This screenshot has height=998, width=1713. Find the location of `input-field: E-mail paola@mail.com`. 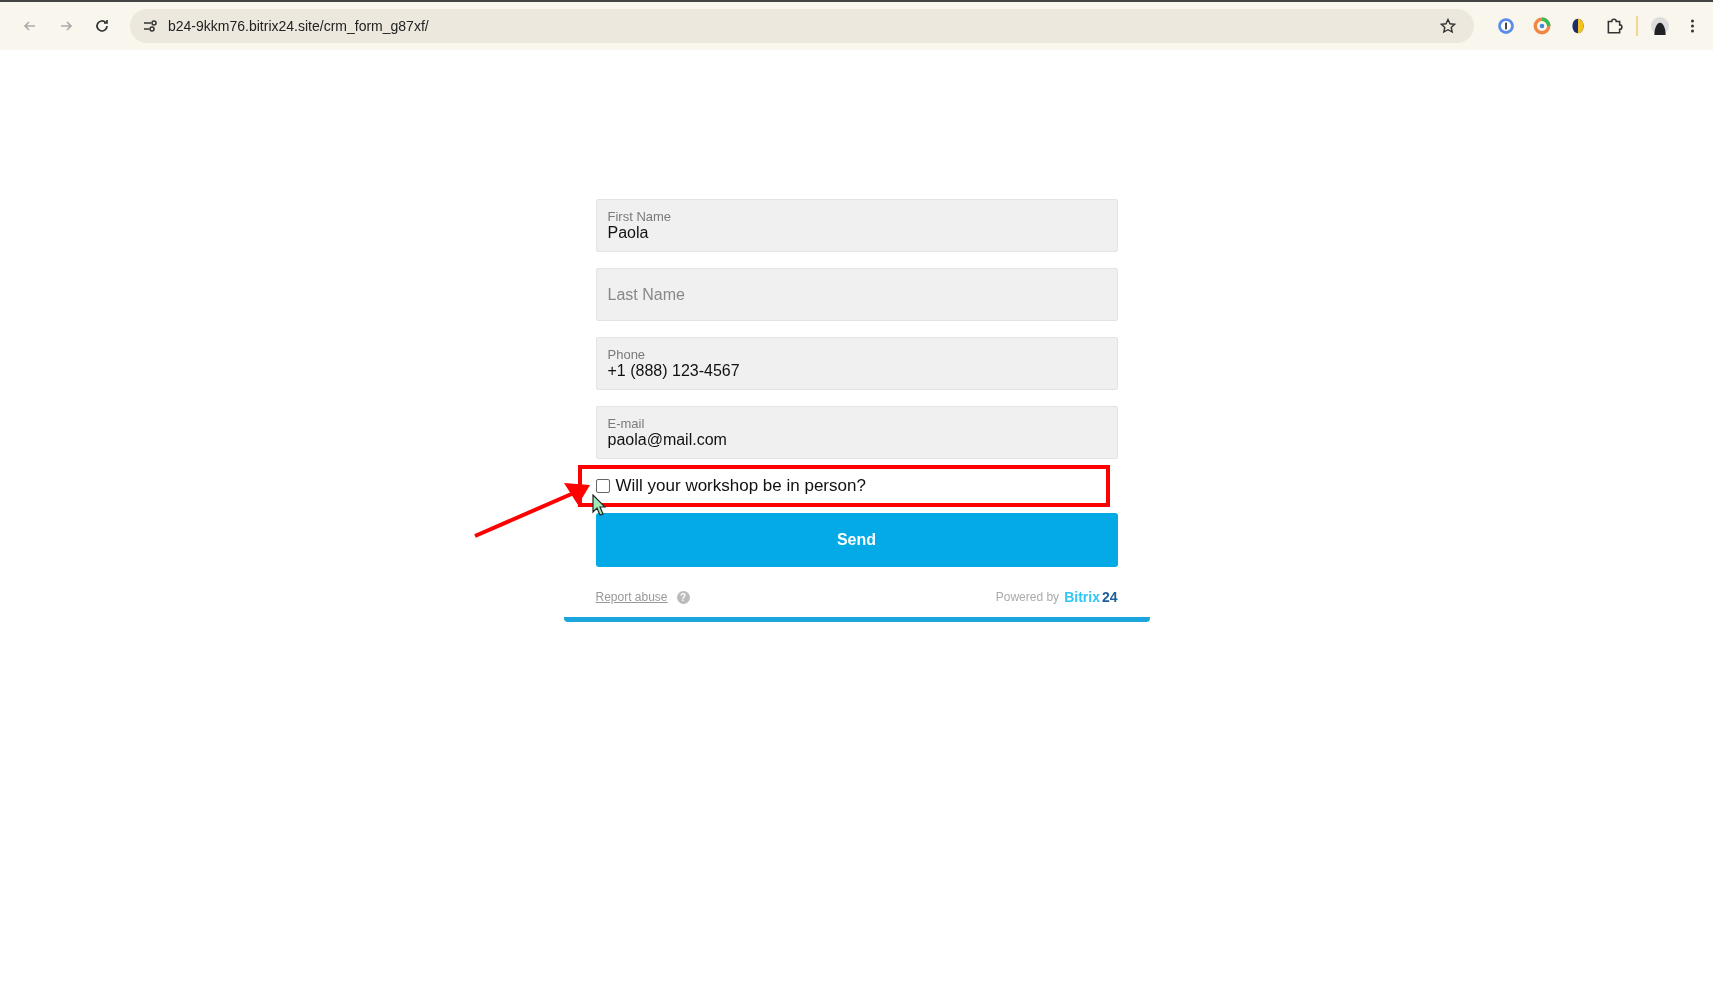

input-field: E-mail paola@mail.com is located at coordinates (856, 432).